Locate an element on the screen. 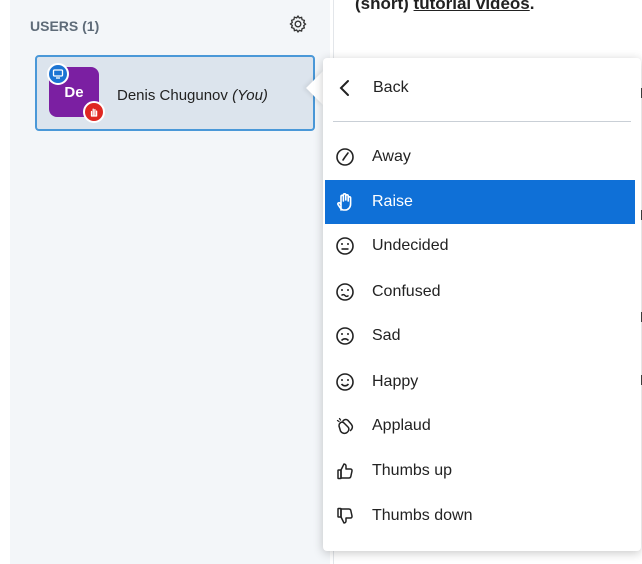 The height and width of the screenshot is (564, 642). menu-item-undecided: Undecided is located at coordinates (480, 246).